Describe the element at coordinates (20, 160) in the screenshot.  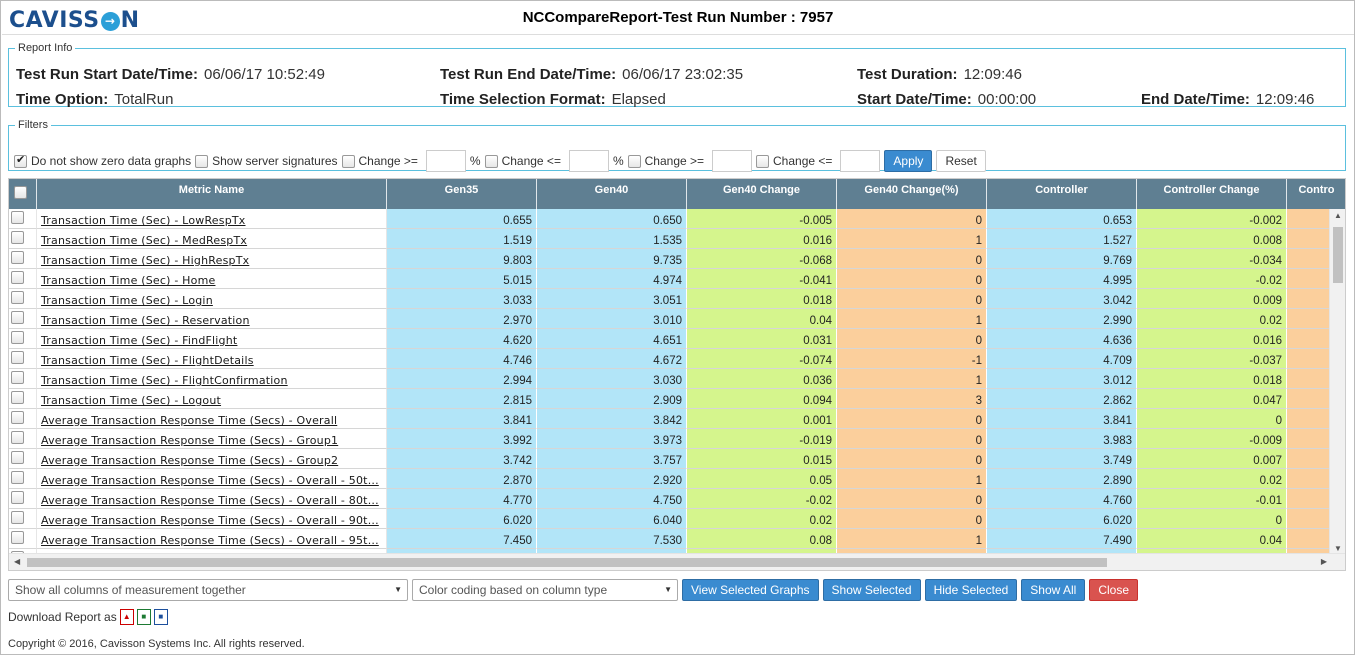
I see `zero-data-checkbox` at that location.